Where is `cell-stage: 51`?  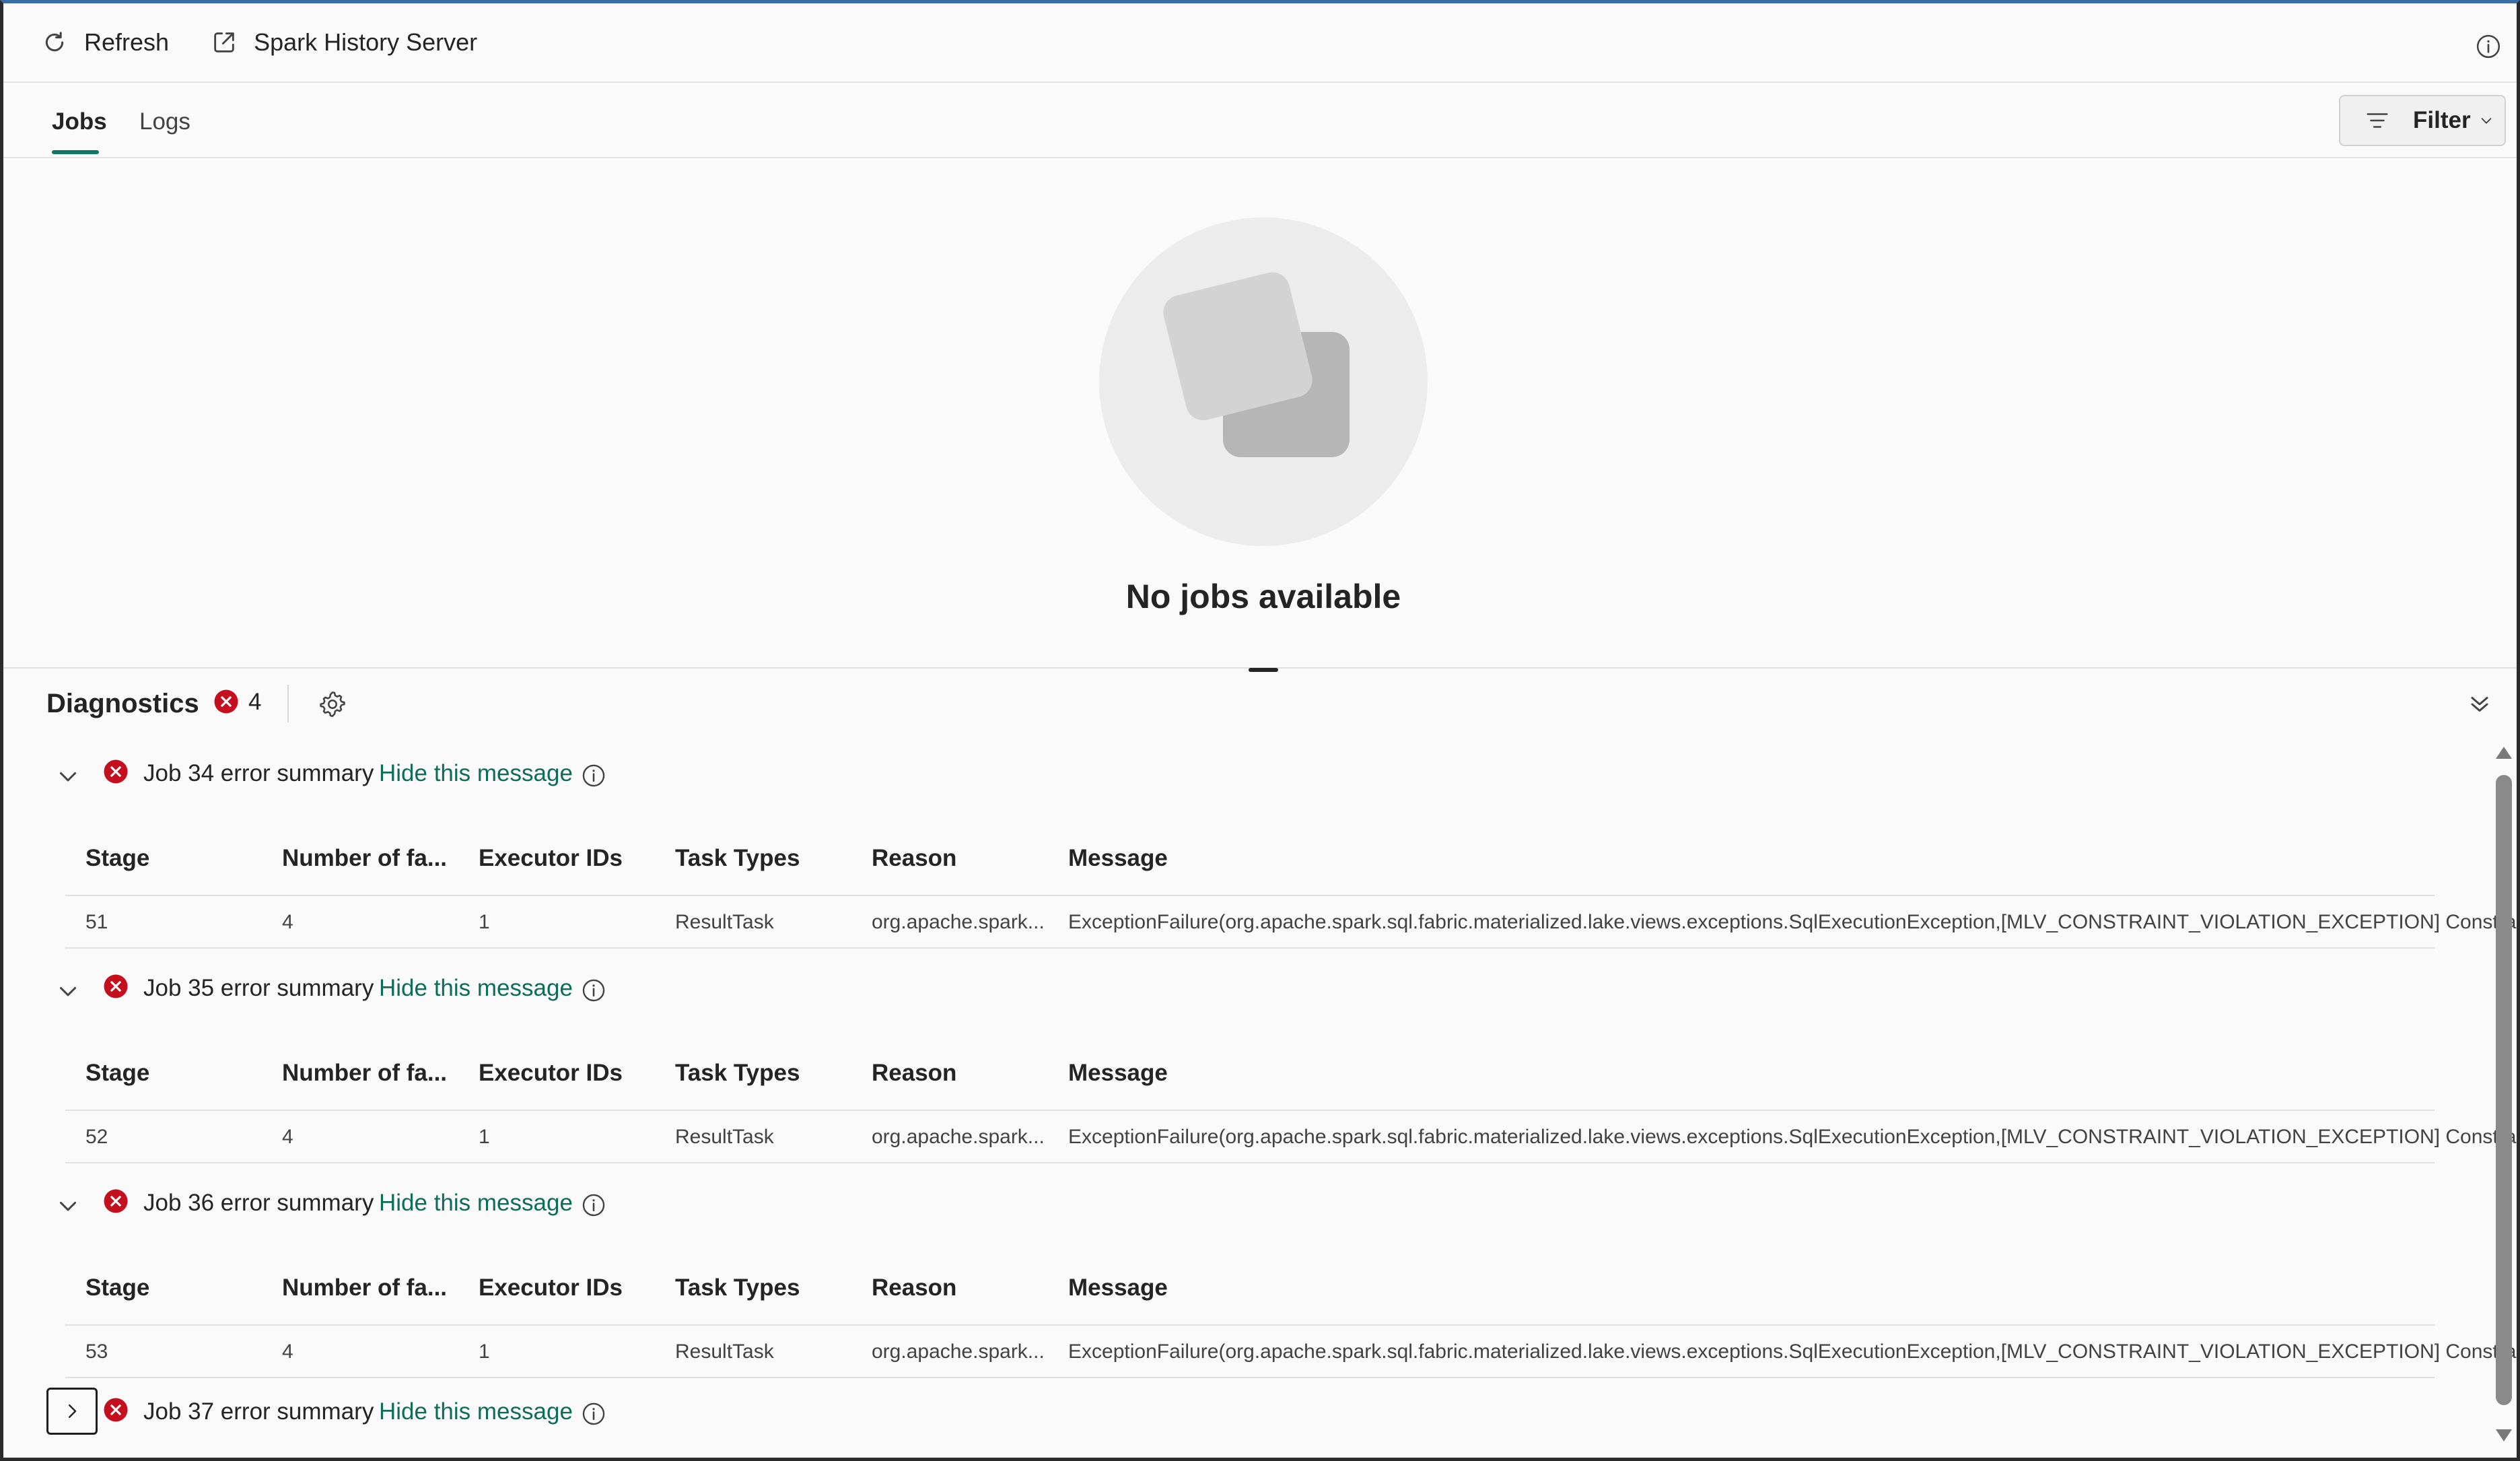 cell-stage: 51 is located at coordinates (96, 922).